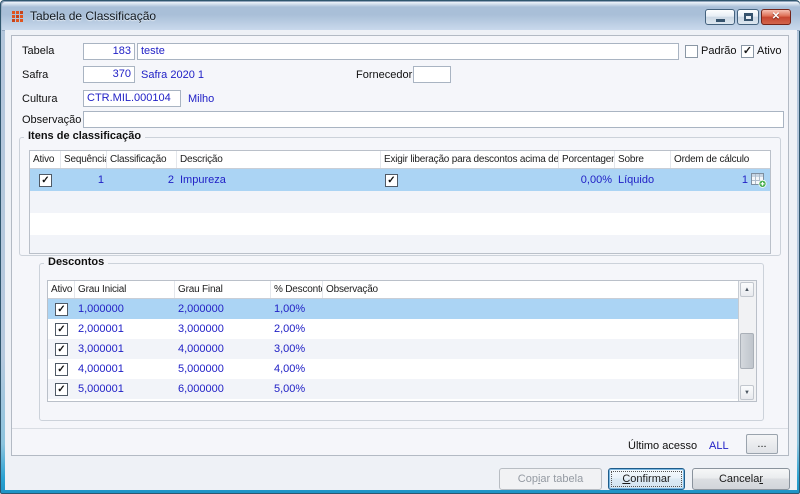 The height and width of the screenshot is (494, 800). What do you see at coordinates (279, 159) in the screenshot?
I see `col-descricao: Descrição` at bounding box center [279, 159].